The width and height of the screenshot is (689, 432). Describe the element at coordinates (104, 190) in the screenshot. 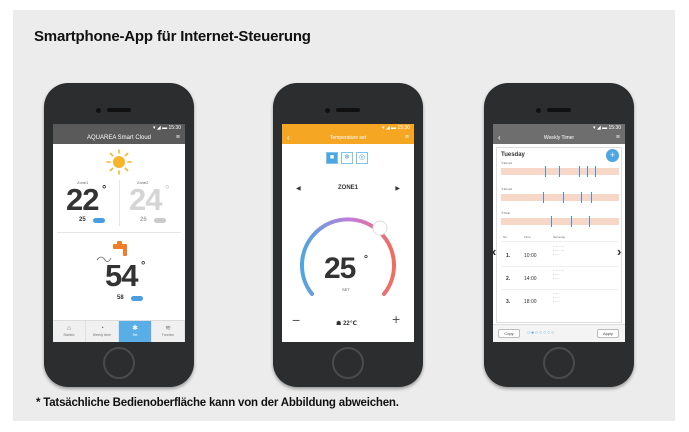

I see `zone1-degree-sign: °` at that location.